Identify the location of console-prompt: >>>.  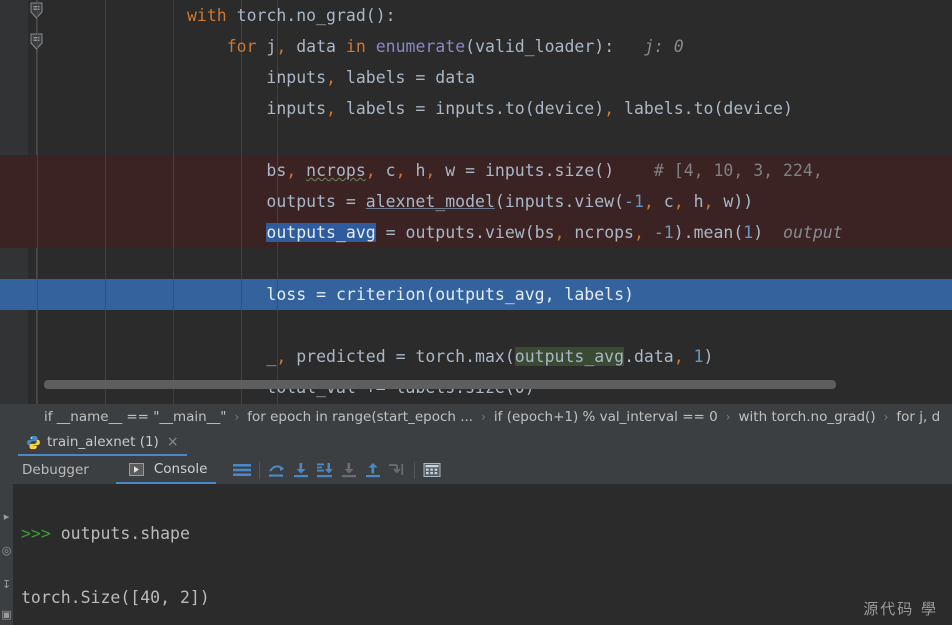
(36, 533).